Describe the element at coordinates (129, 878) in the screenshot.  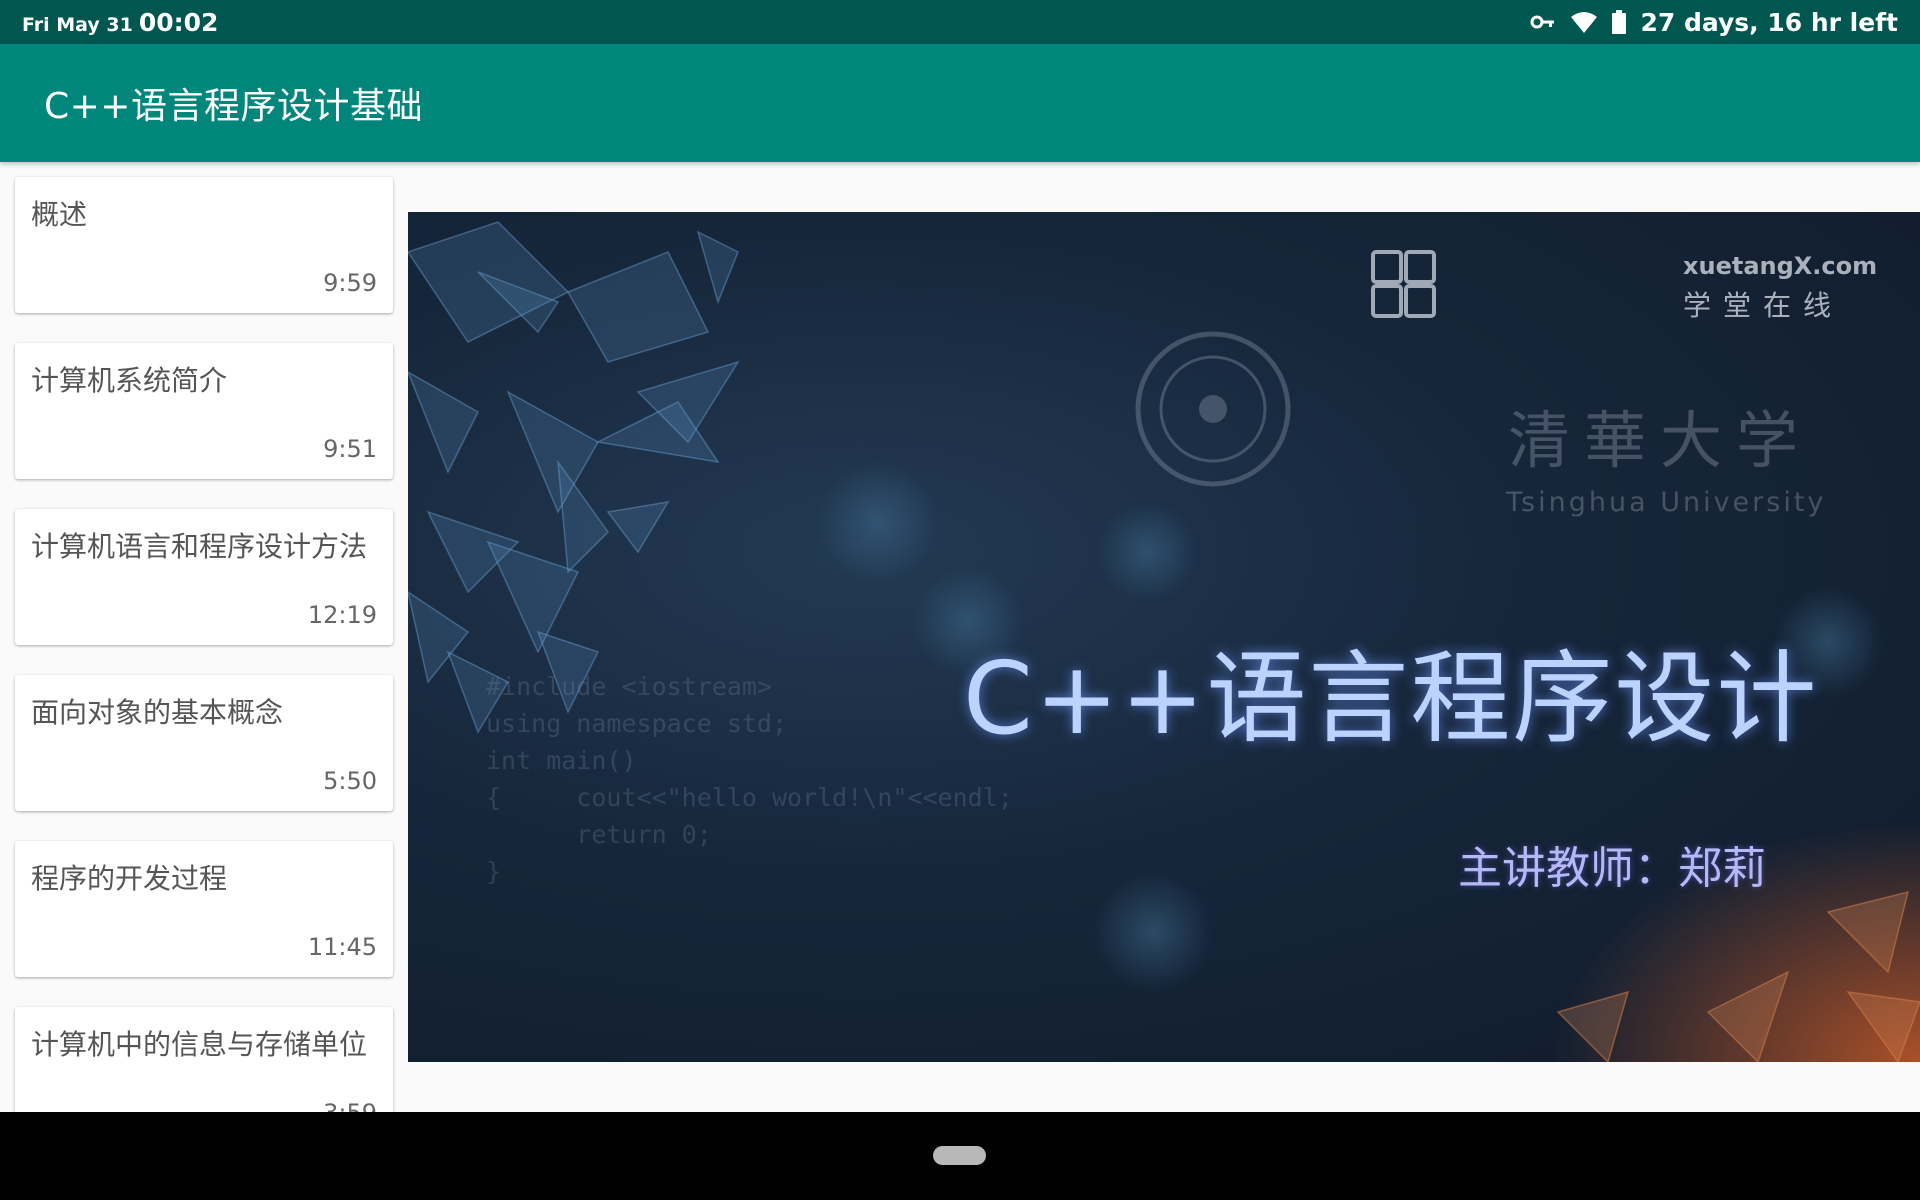
I see `lesson-title: 程序的开发过程` at that location.